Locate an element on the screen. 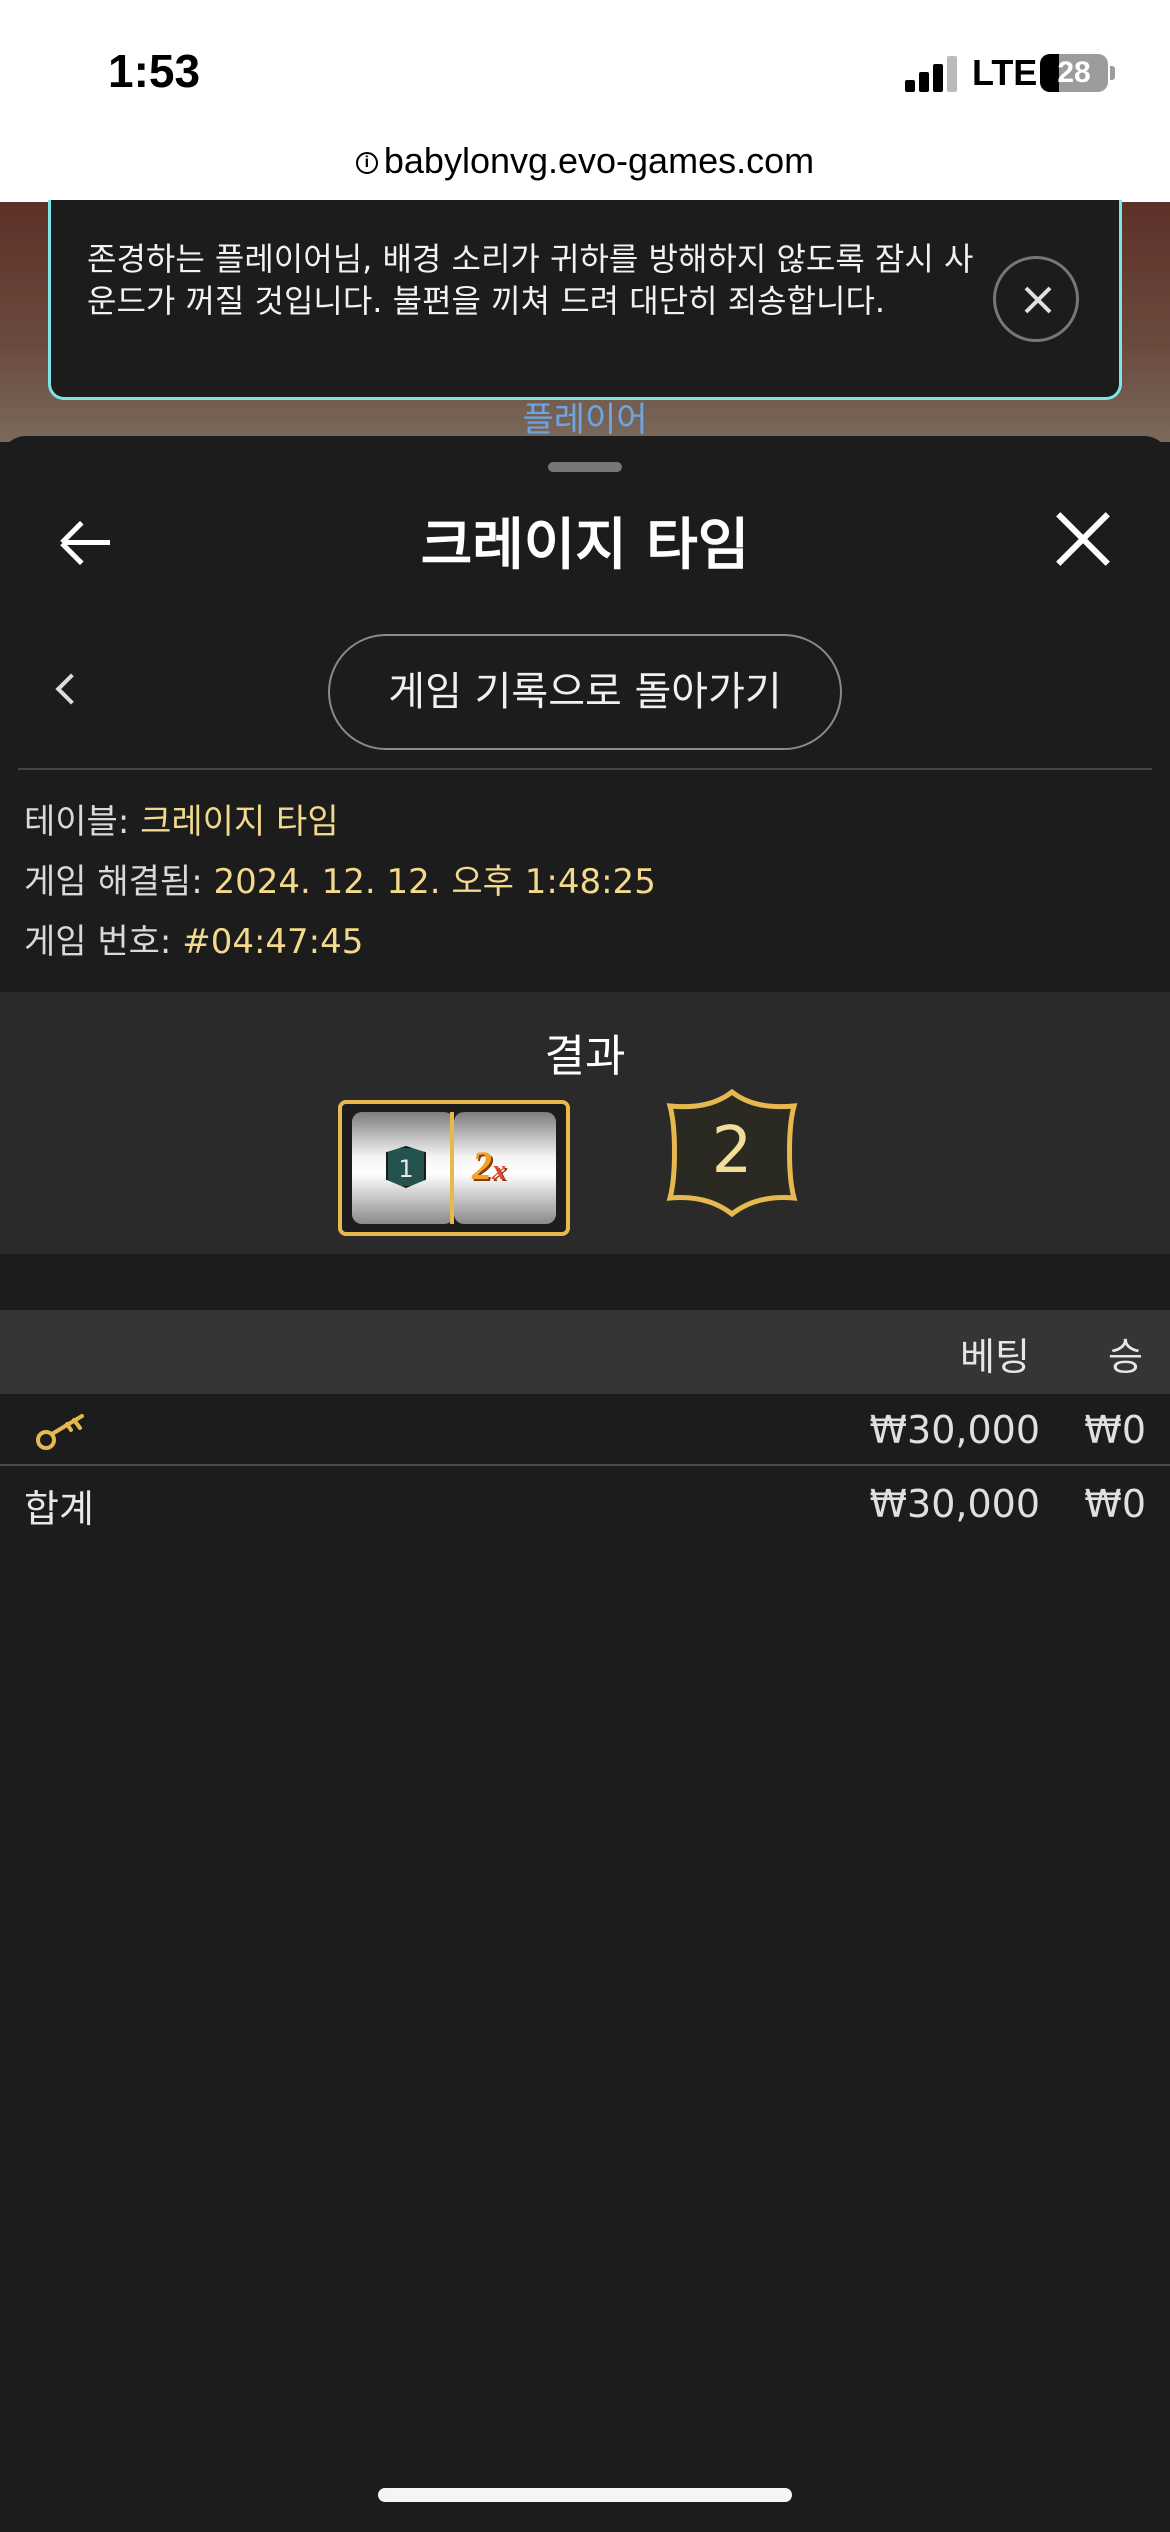 This screenshot has height=2532, width=1170. info-icon: i is located at coordinates (366, 163).